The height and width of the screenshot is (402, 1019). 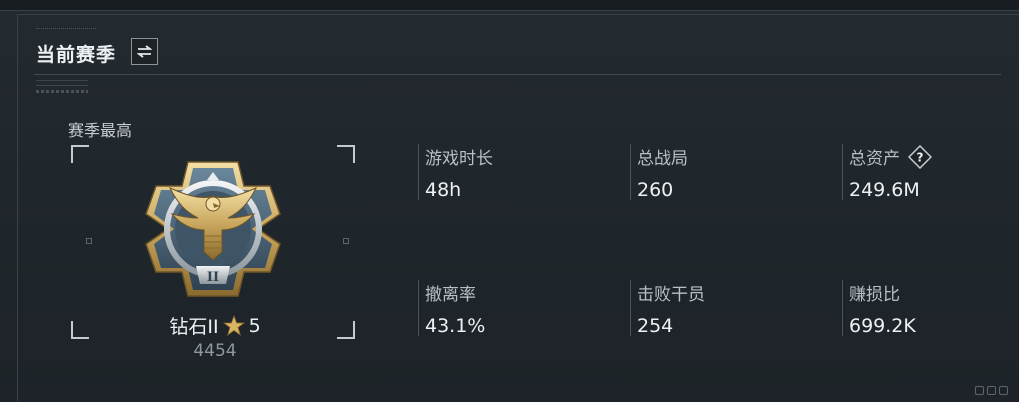 What do you see at coordinates (882, 326) in the screenshot?
I see `stat-value: 699.2K` at bounding box center [882, 326].